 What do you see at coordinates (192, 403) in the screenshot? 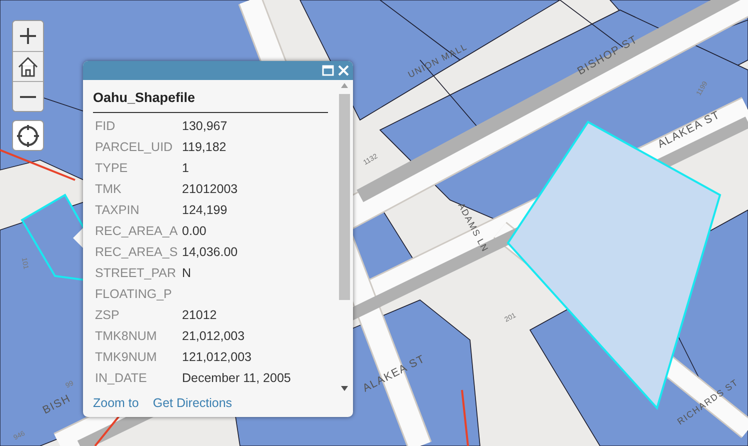
I see `directions-link: Get Directions` at bounding box center [192, 403].